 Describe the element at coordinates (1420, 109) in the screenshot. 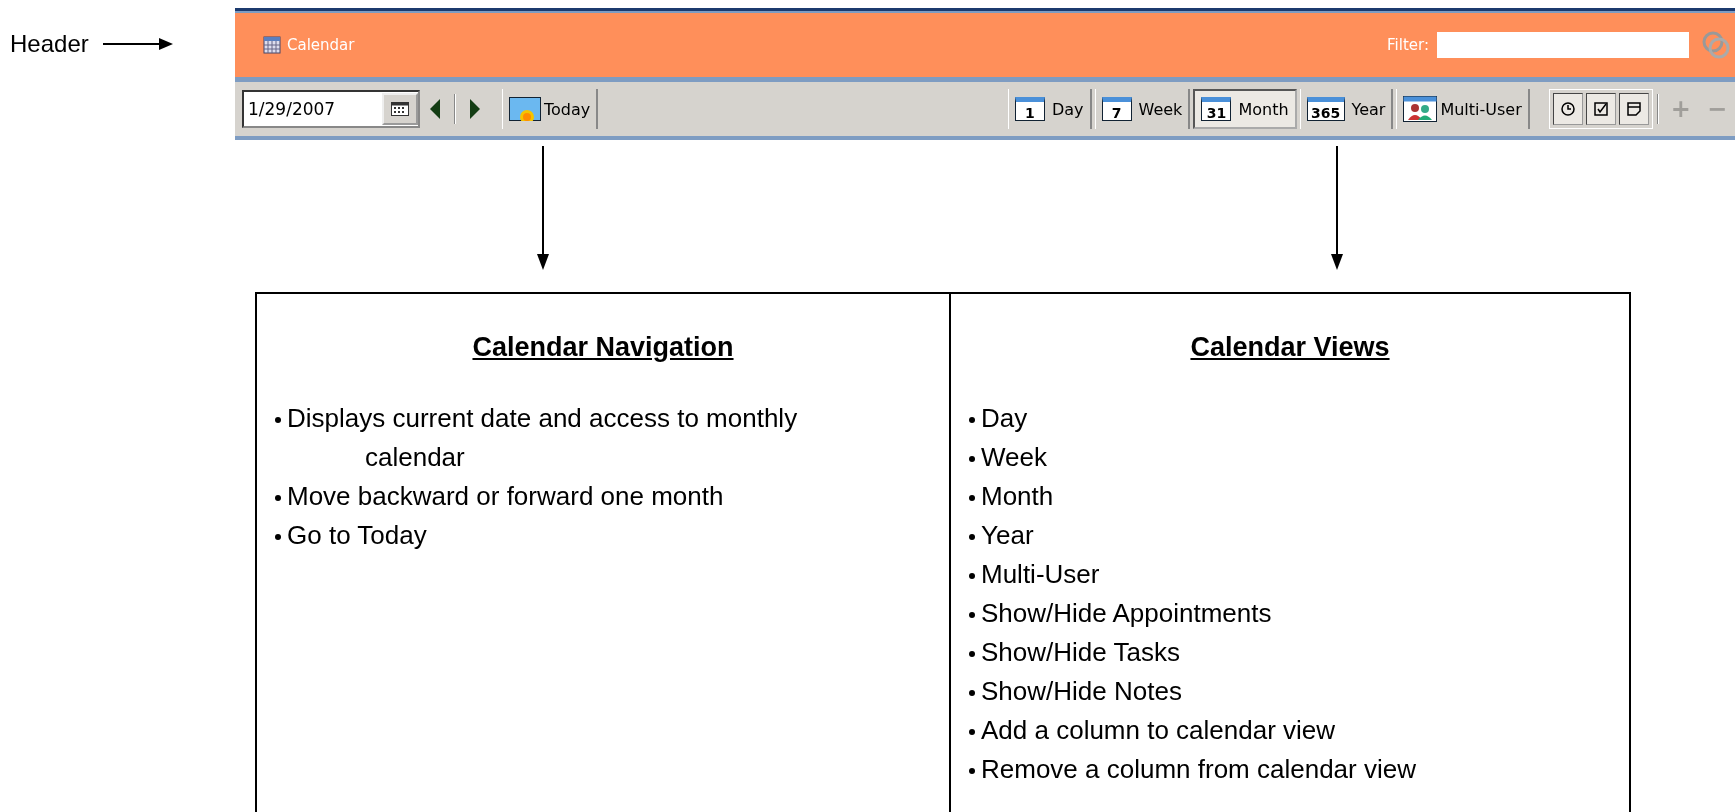

I see `users-icon` at that location.